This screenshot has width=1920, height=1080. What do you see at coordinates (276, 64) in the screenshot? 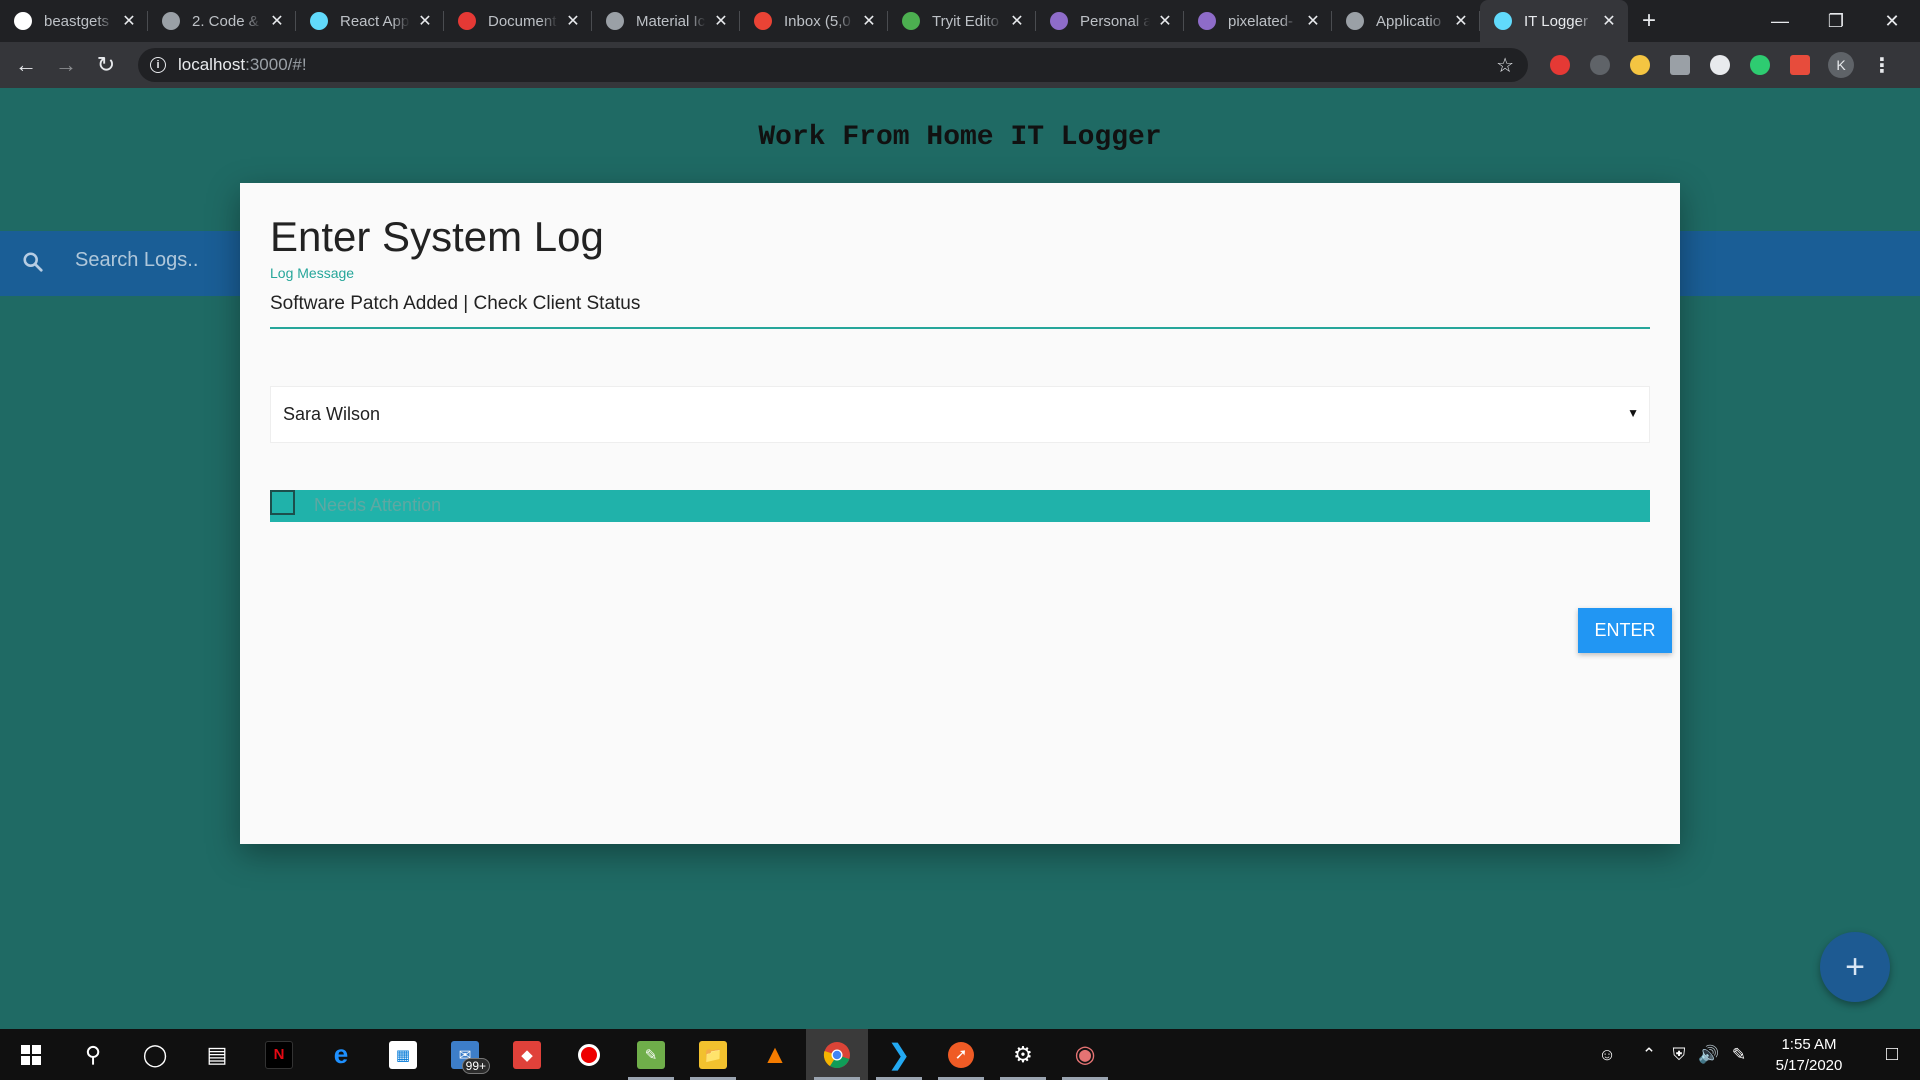
I see `address-path: :3000/#!` at bounding box center [276, 64].